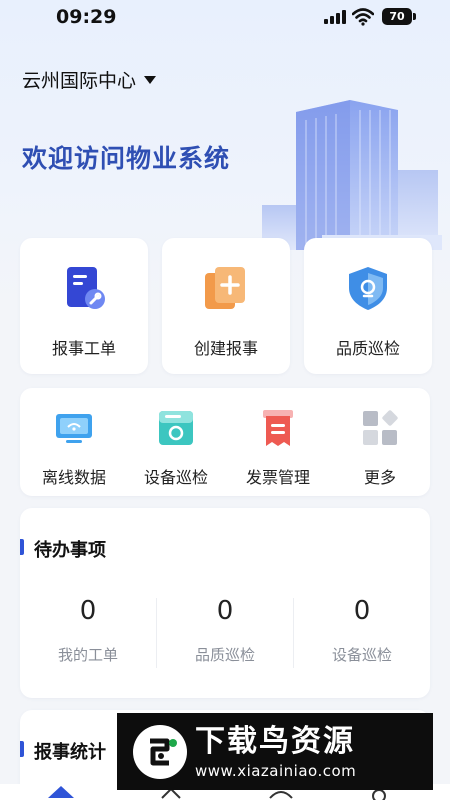  I want to click on watermark-url: www.xiazainiao.com, so click(276, 770).